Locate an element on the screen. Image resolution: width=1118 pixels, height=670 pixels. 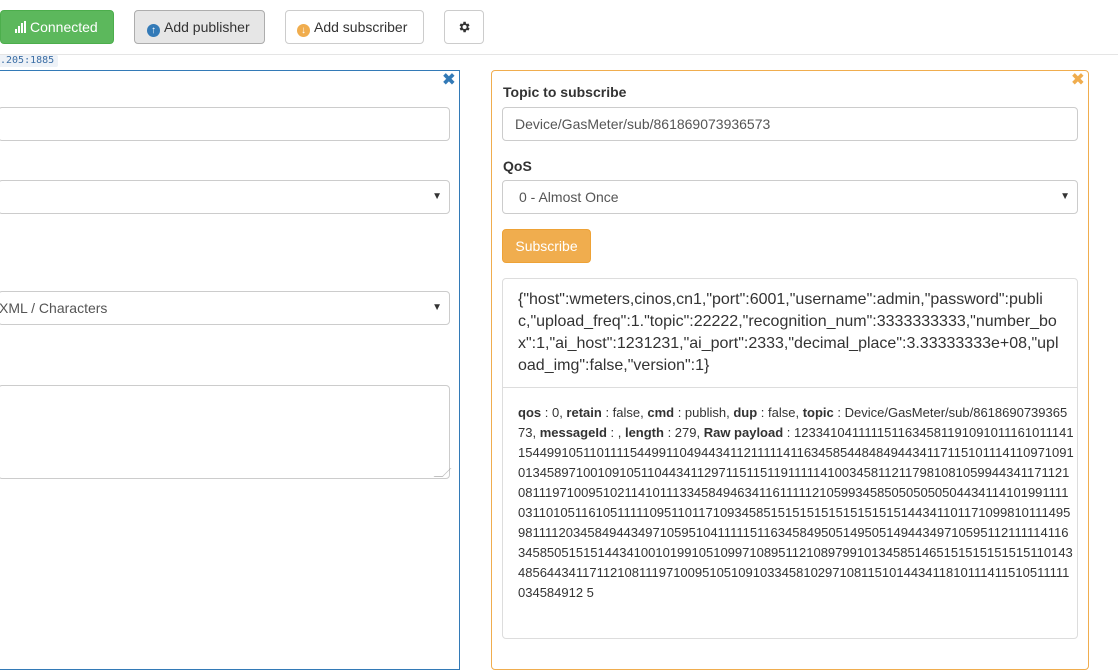
messageid-key: messageId is located at coordinates (573, 432).